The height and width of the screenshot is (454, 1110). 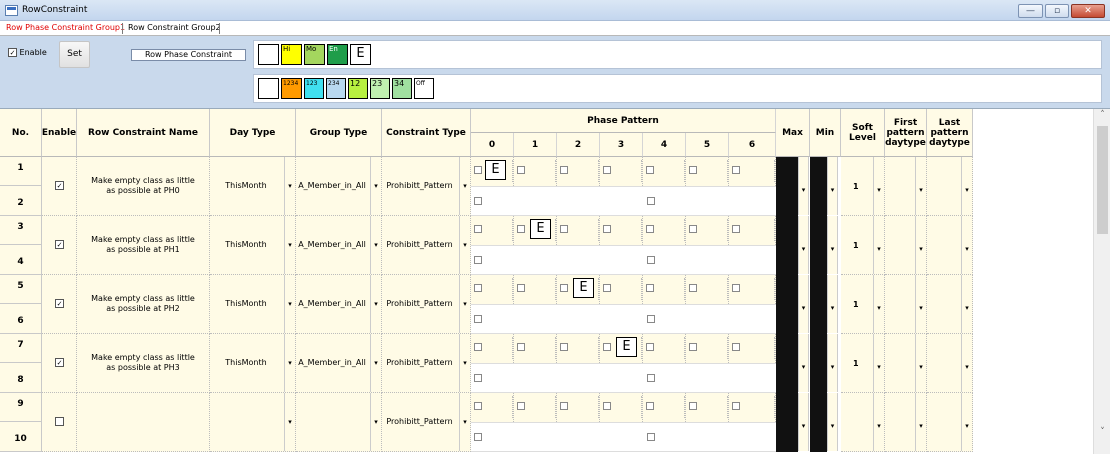 What do you see at coordinates (906, 133) in the screenshot?
I see `header-first-pattern-daytype: First pattern daytype` at bounding box center [906, 133].